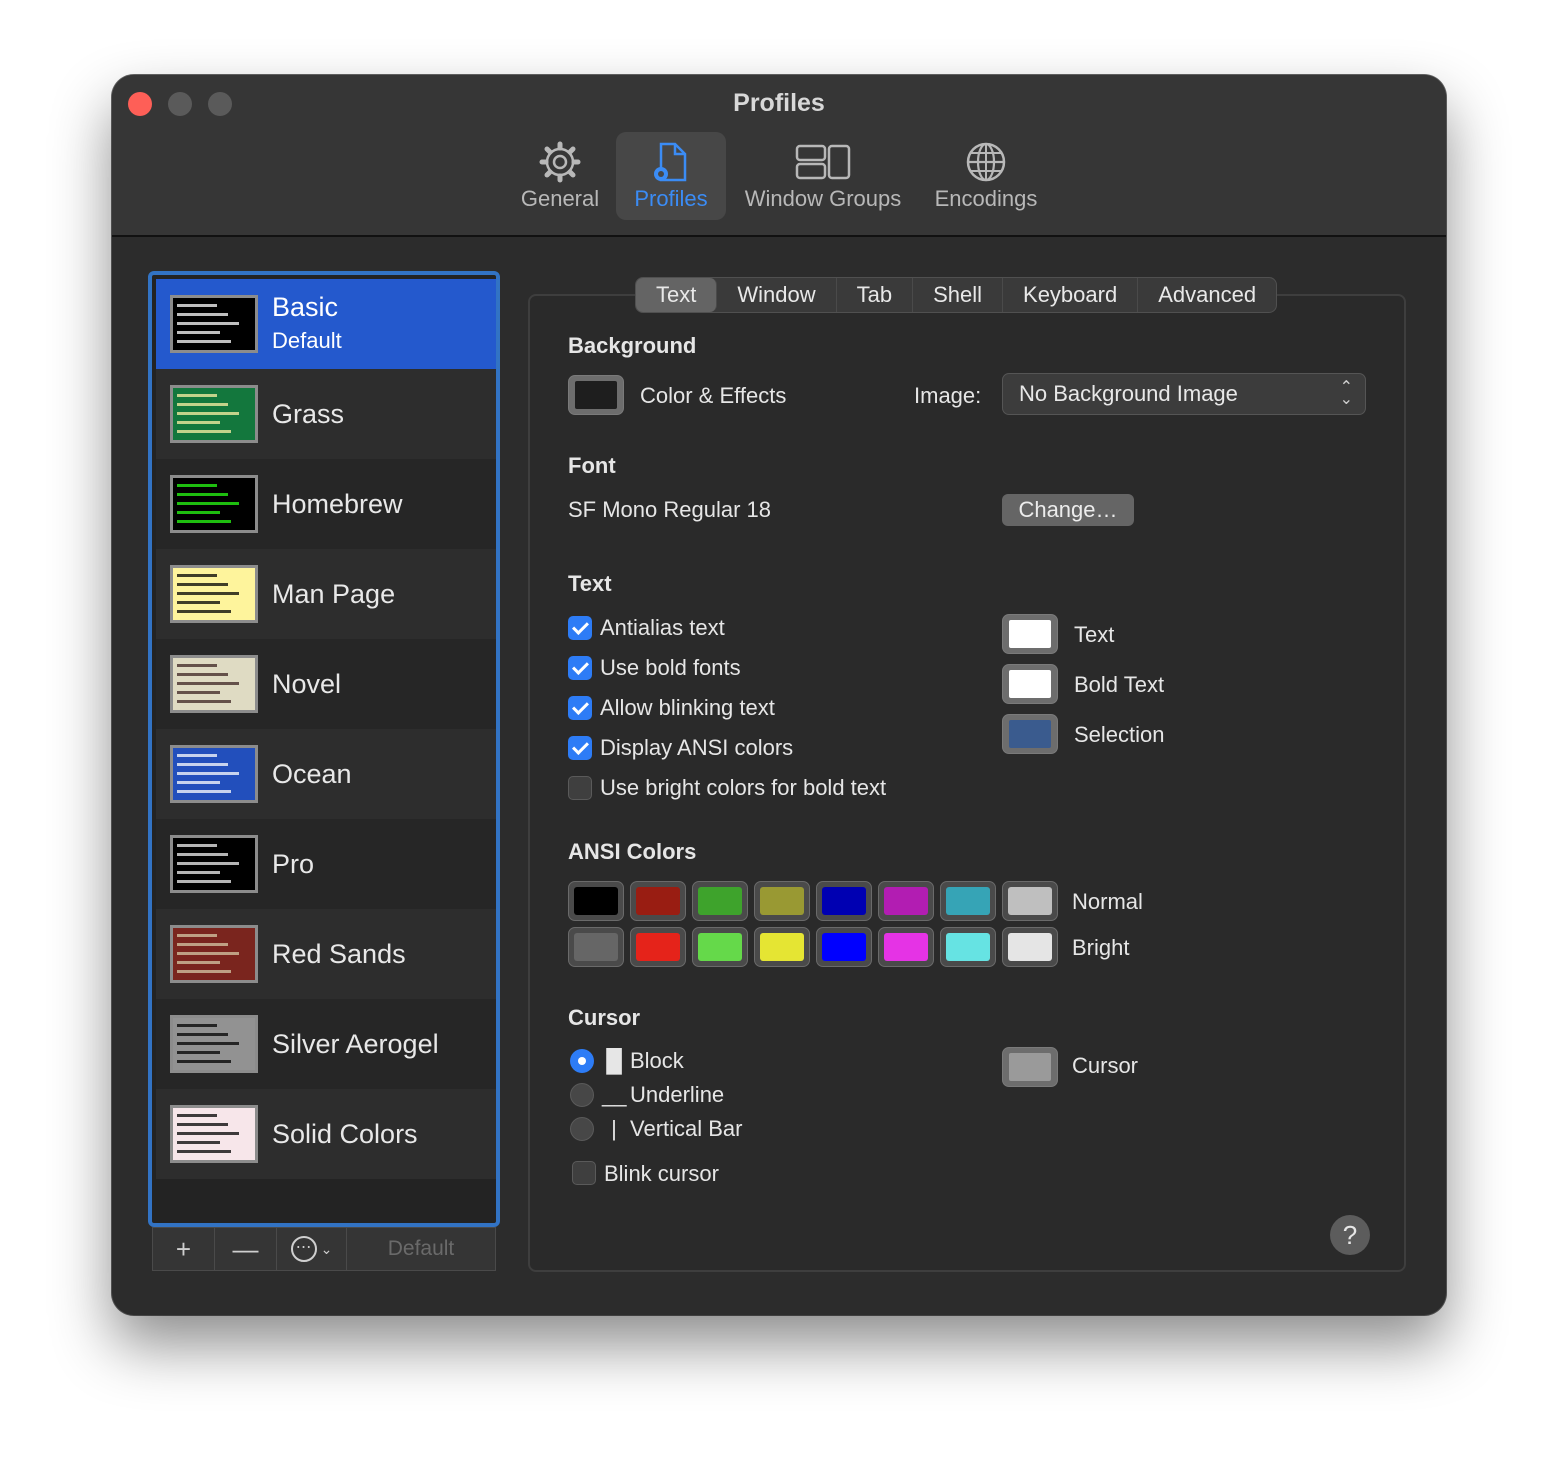 The image size is (1558, 1464). What do you see at coordinates (326, 414) in the screenshot?
I see `profile-row: Grass` at bounding box center [326, 414].